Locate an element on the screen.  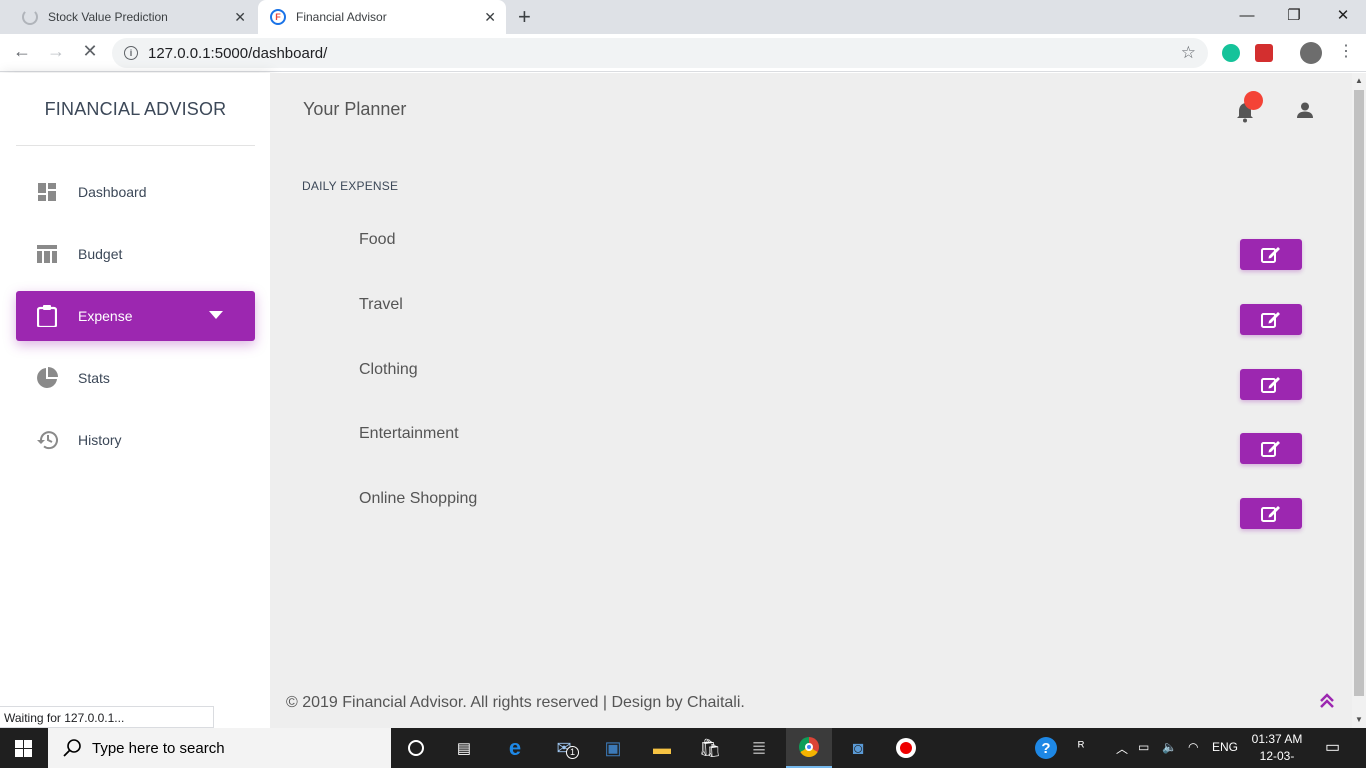
notification-badge is located at coordinates (1253, 100).